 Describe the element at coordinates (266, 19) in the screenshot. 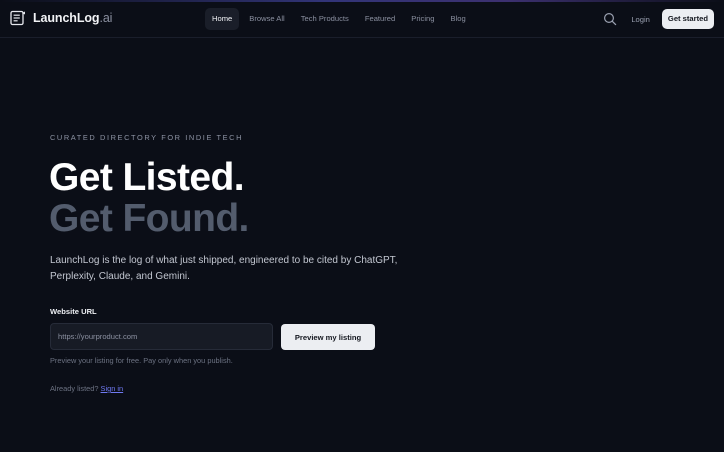

I see `nav-item-browse-all: Browse All` at that location.